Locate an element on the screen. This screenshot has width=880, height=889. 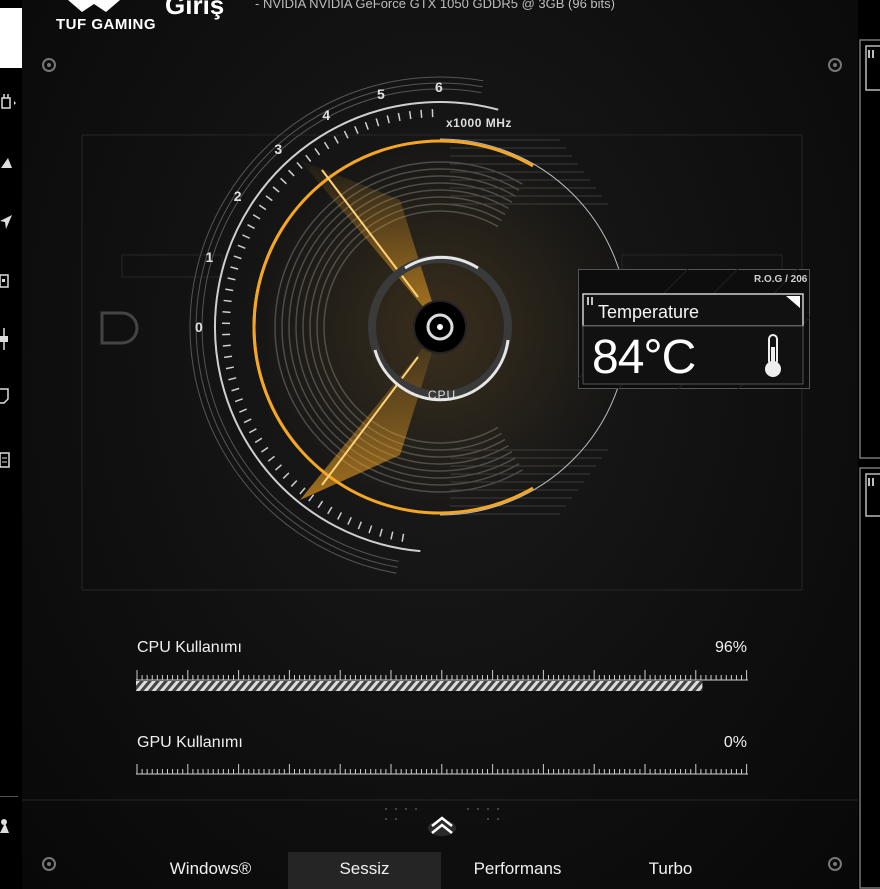
gauge-unit-label: x1000 MHz is located at coordinates (479, 123).